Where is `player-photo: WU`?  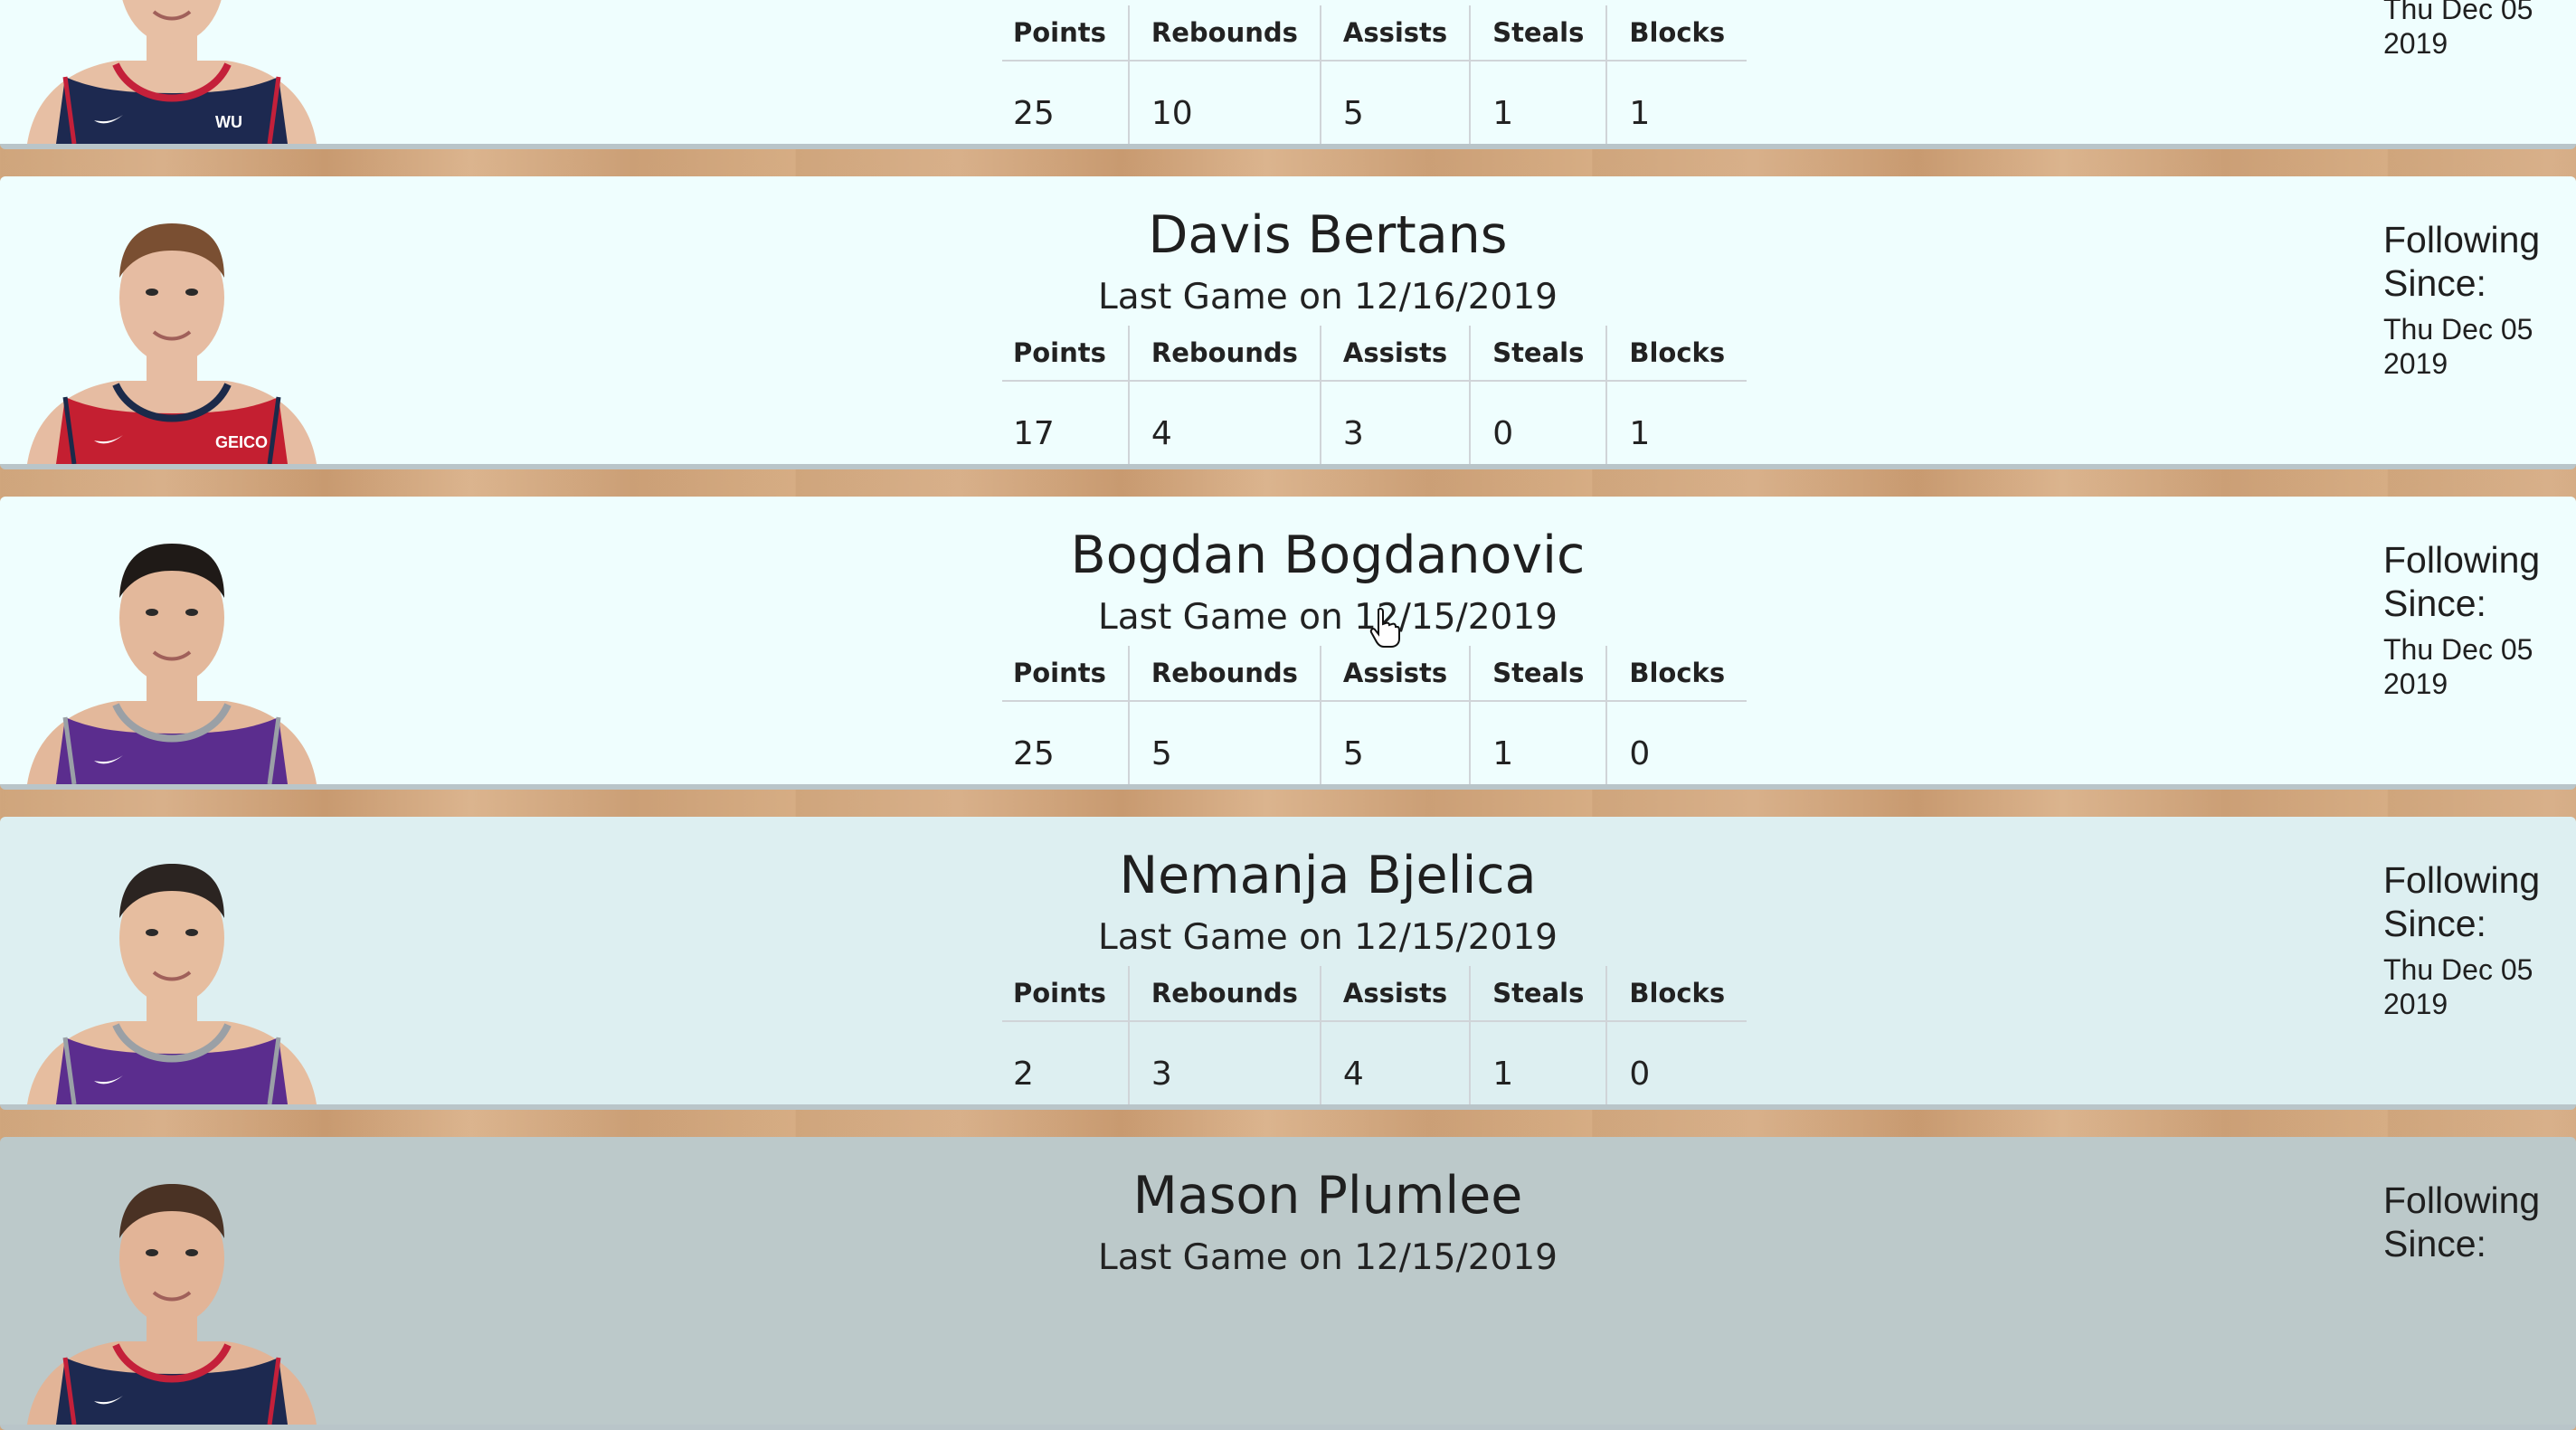 player-photo: WU is located at coordinates (172, 72).